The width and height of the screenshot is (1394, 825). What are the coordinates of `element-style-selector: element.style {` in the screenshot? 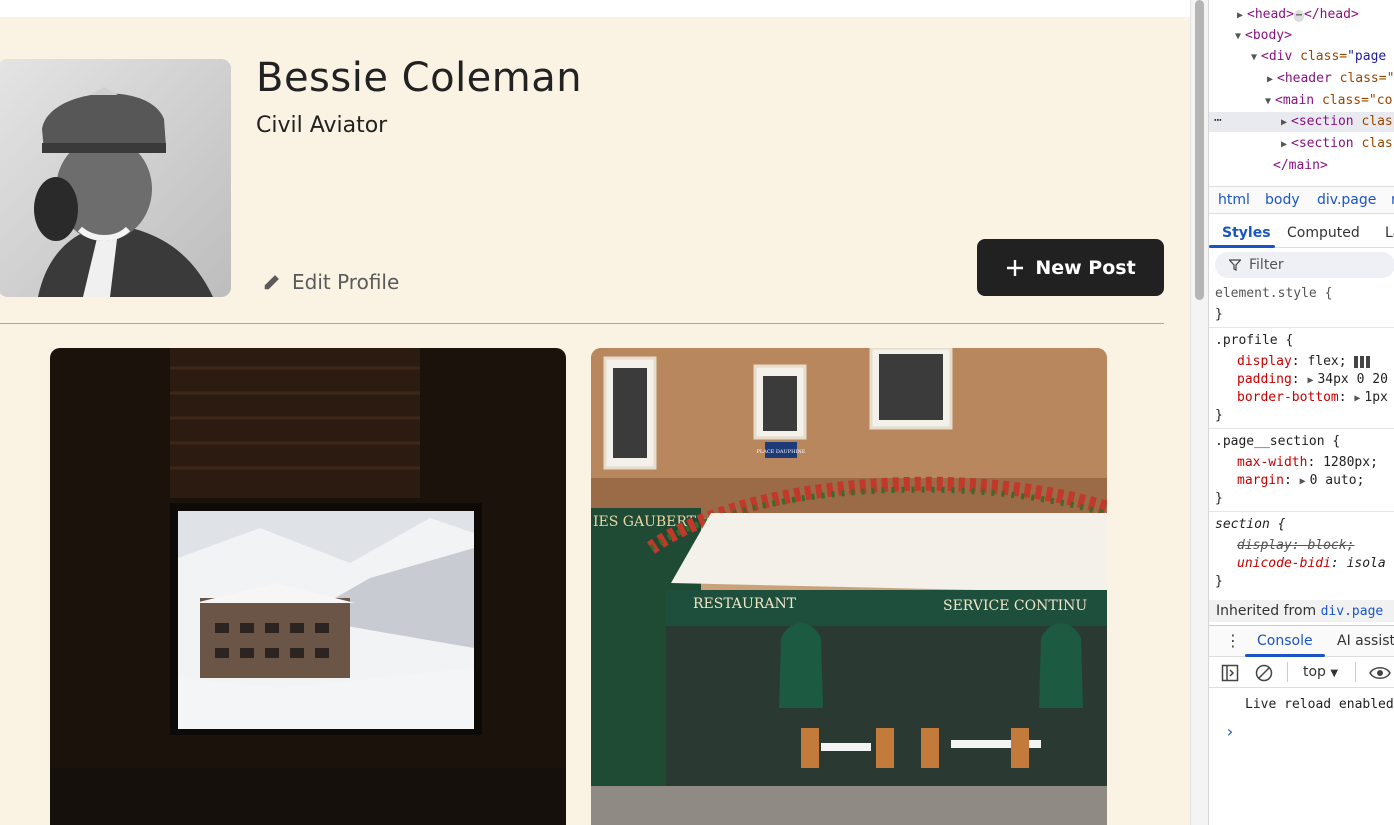 It's located at (1274, 293).